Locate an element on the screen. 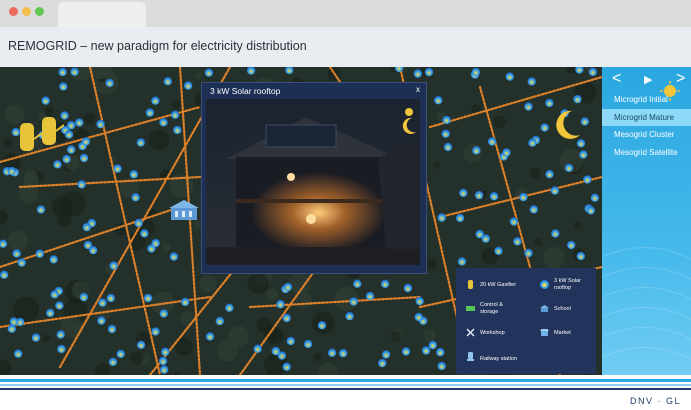 The image size is (691, 410). school-icon is located at coordinates (184, 210).